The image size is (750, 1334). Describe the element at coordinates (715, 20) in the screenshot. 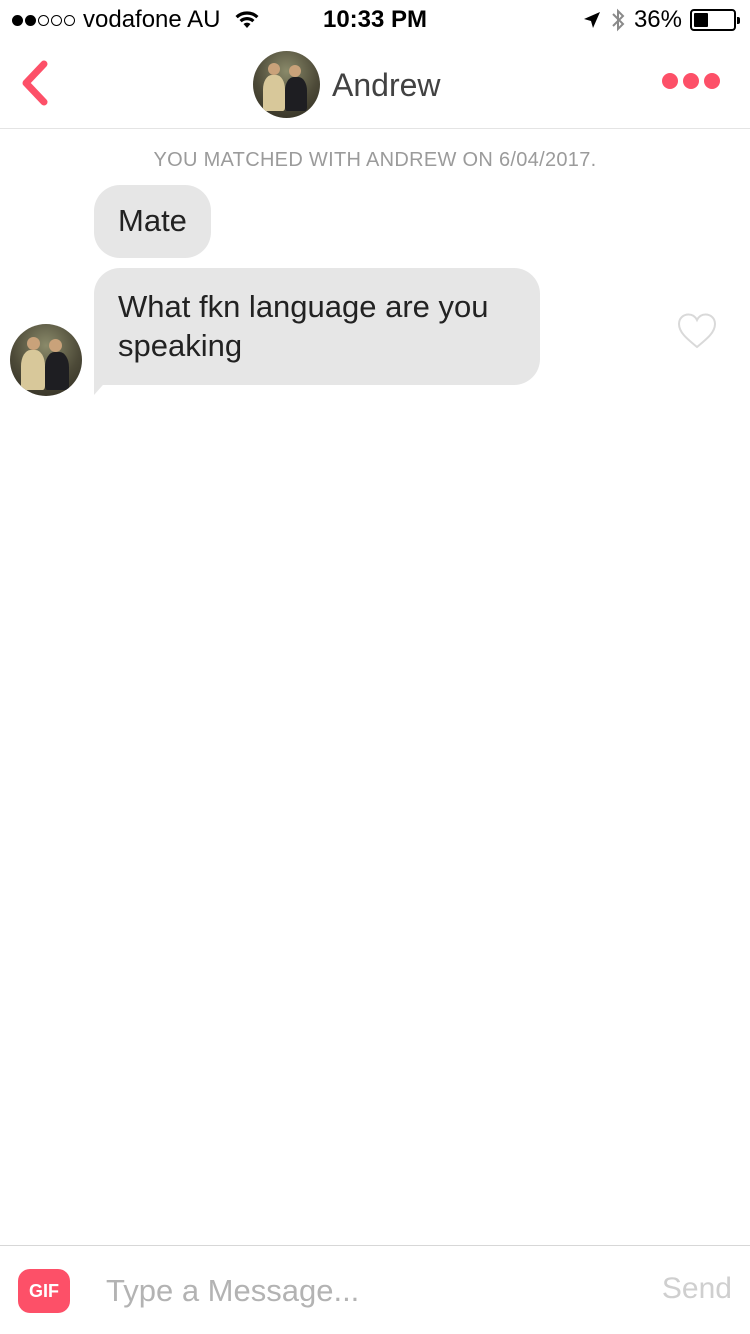

I see `battery-icon` at that location.